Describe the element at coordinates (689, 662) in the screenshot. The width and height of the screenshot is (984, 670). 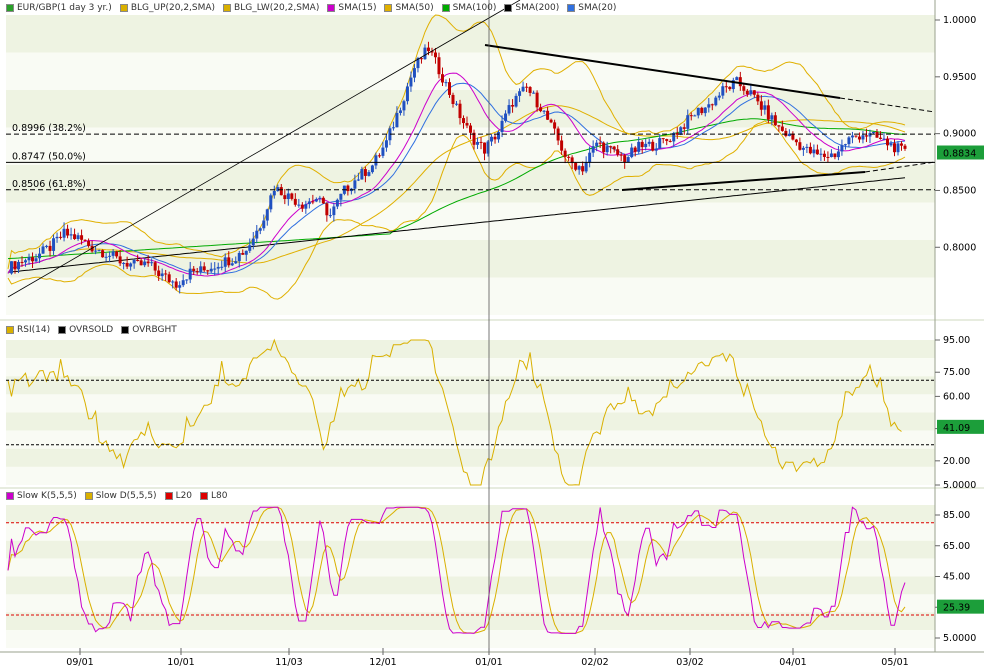
I see `x-tick-label: 03/02` at that location.